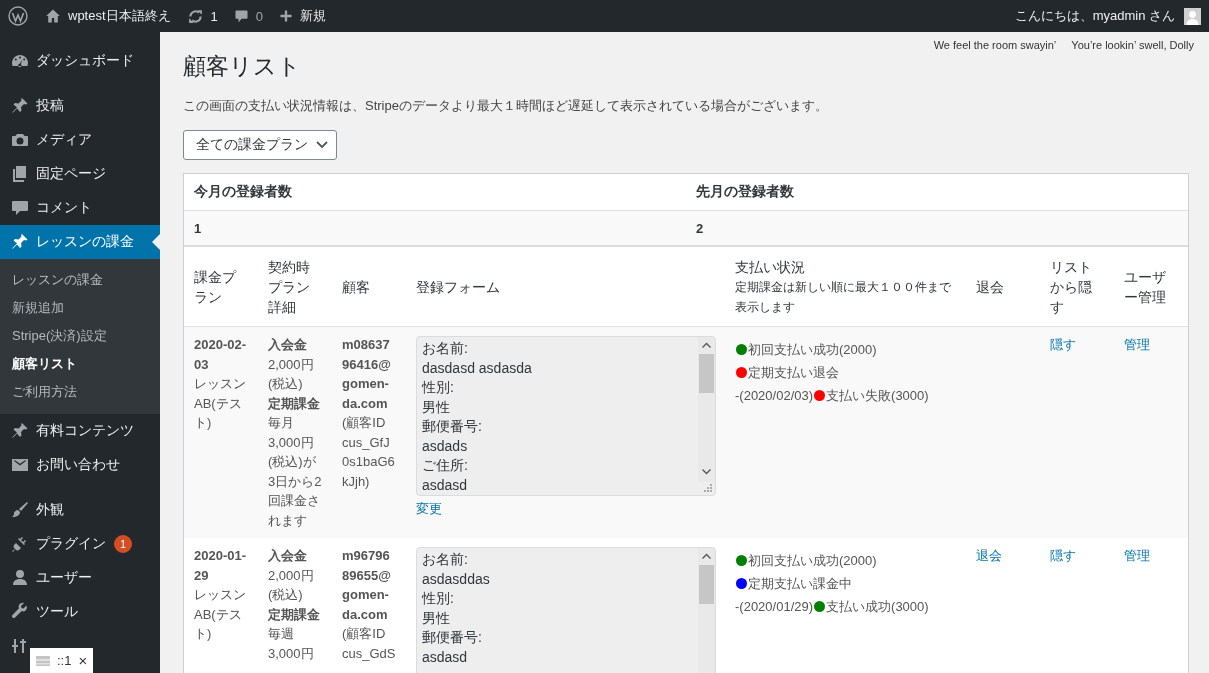 The image size is (1209, 673). What do you see at coordinates (456, 579) in the screenshot?
I see `form-line-text: asdasddas` at bounding box center [456, 579].